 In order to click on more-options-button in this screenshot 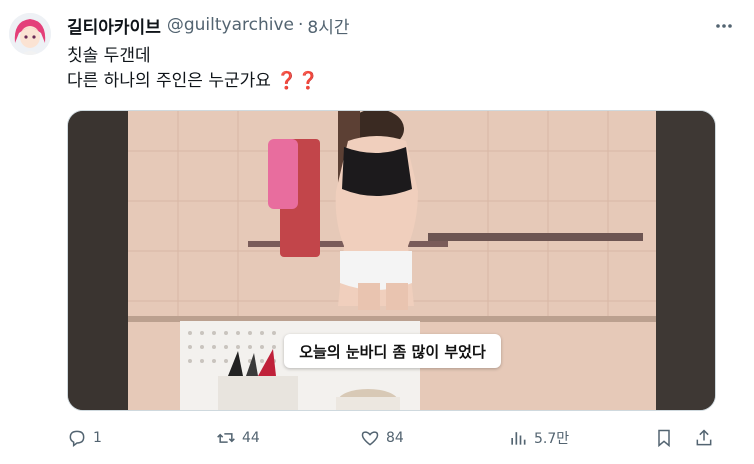, I will do `click(724, 26)`.